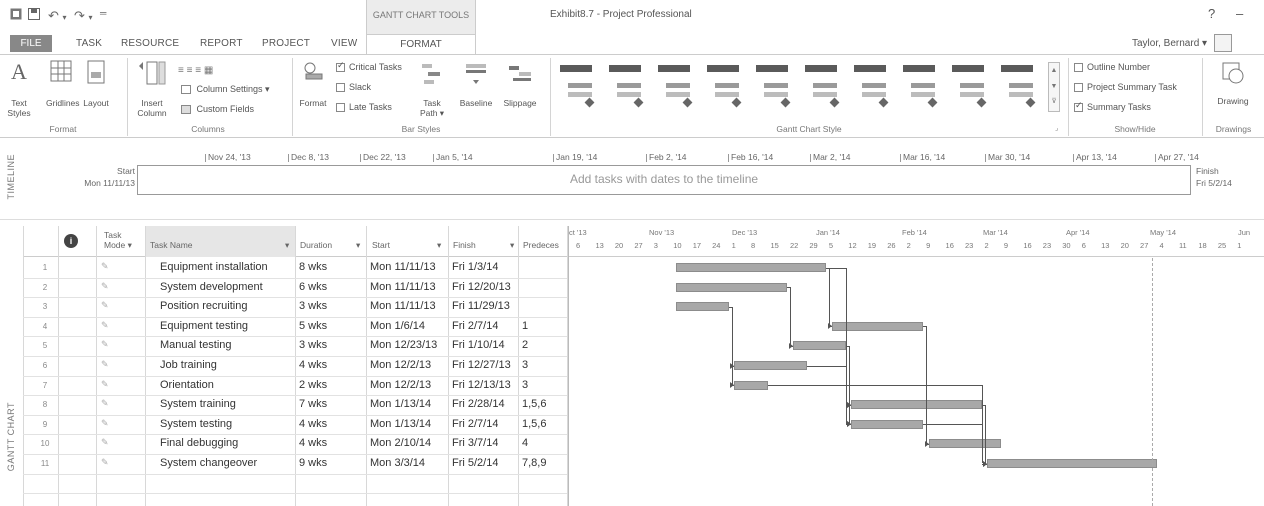 Image resolution: width=1264 pixels, height=506 pixels. What do you see at coordinates (313, 287) in the screenshot?
I see `duration-cell: 6 wks` at bounding box center [313, 287].